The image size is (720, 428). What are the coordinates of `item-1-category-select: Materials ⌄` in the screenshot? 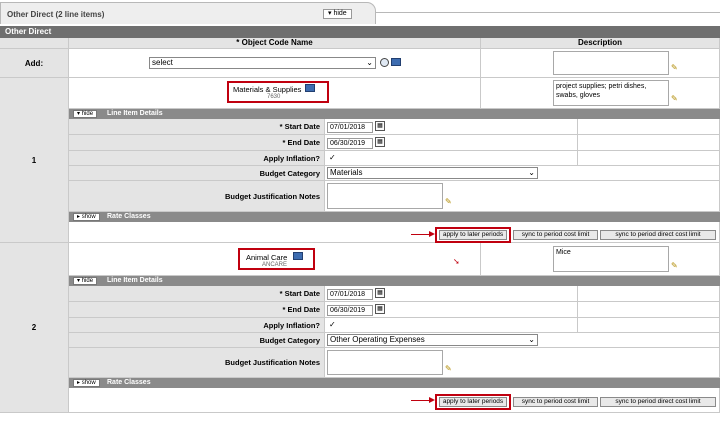 It's located at (432, 173).